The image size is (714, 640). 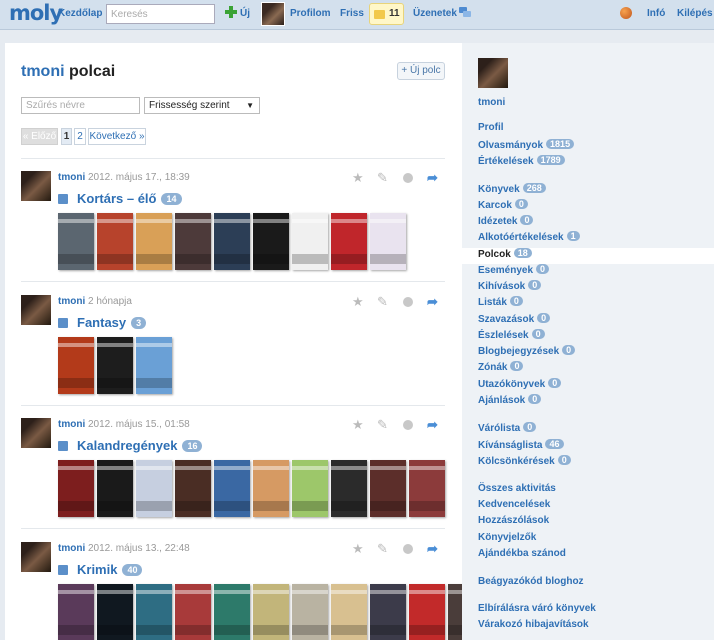 What do you see at coordinates (116, 198) in the screenshot?
I see `shelf-title-text: Kortárs – élő` at bounding box center [116, 198].